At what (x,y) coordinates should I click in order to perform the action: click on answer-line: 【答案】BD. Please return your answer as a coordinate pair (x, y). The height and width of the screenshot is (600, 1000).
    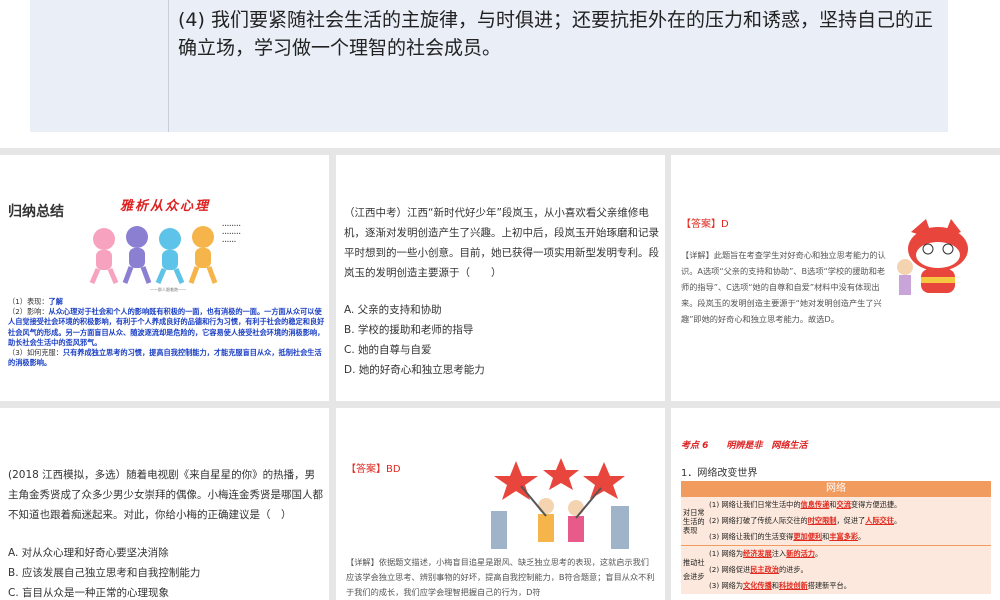
    Looking at the image, I should click on (373, 469).